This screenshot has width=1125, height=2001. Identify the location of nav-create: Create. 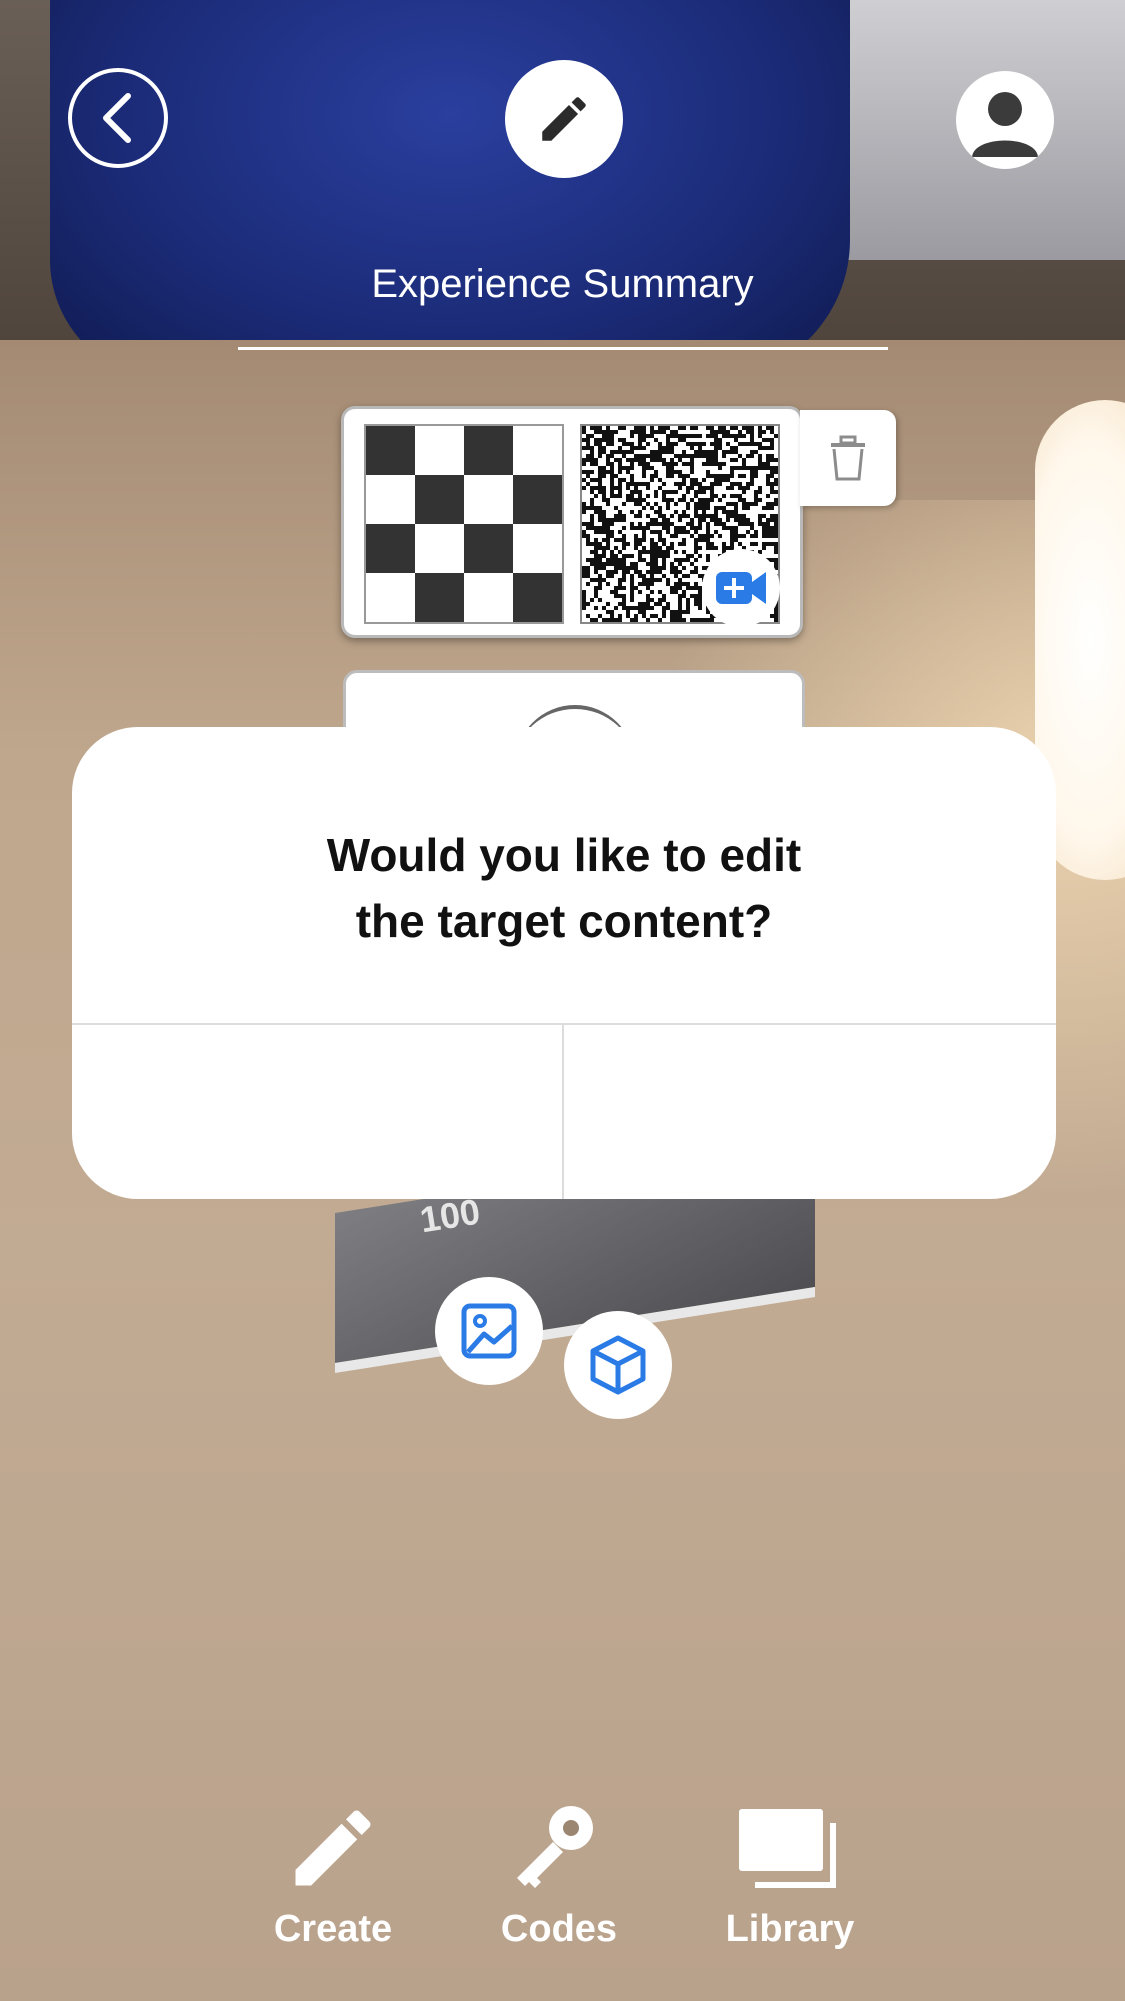
(333, 1873).